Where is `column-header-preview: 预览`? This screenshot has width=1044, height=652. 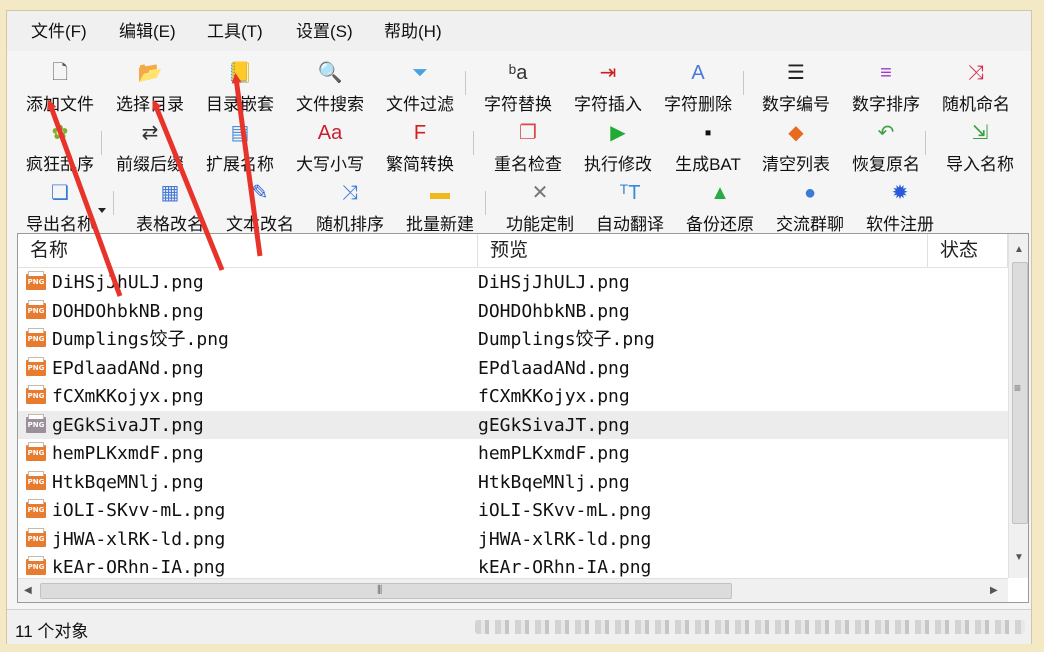 column-header-preview: 预览 is located at coordinates (703, 250).